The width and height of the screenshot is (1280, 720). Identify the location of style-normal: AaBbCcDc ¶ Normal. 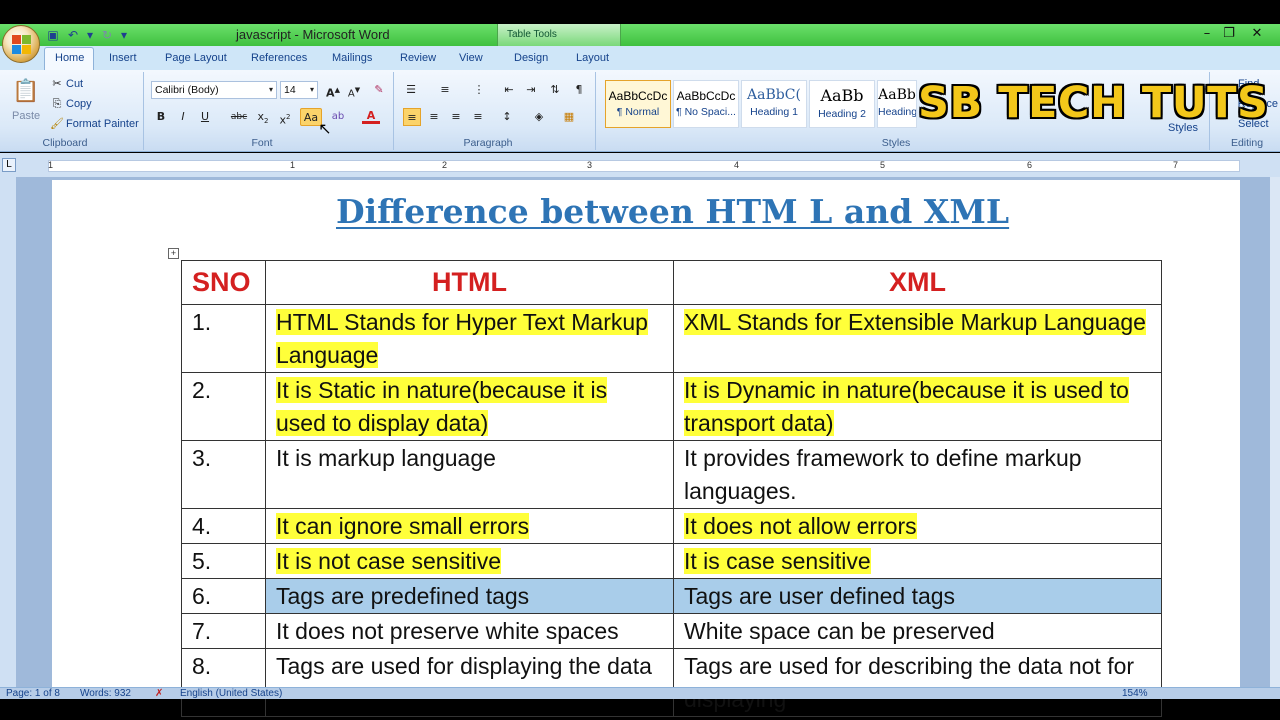
(638, 104).